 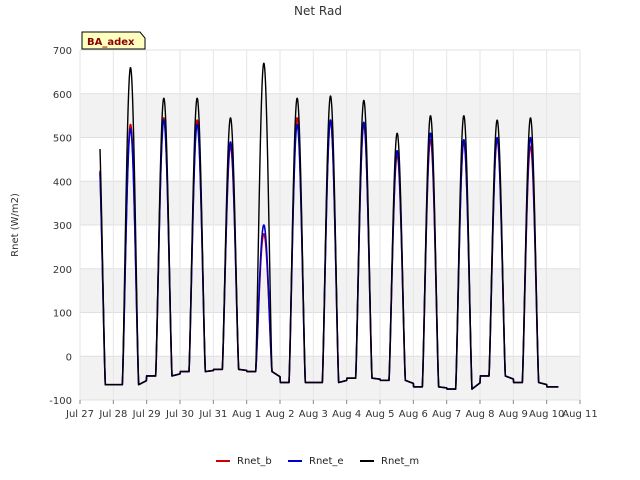 I want to click on x-tick-label: Aug 6, so click(x=413, y=414).